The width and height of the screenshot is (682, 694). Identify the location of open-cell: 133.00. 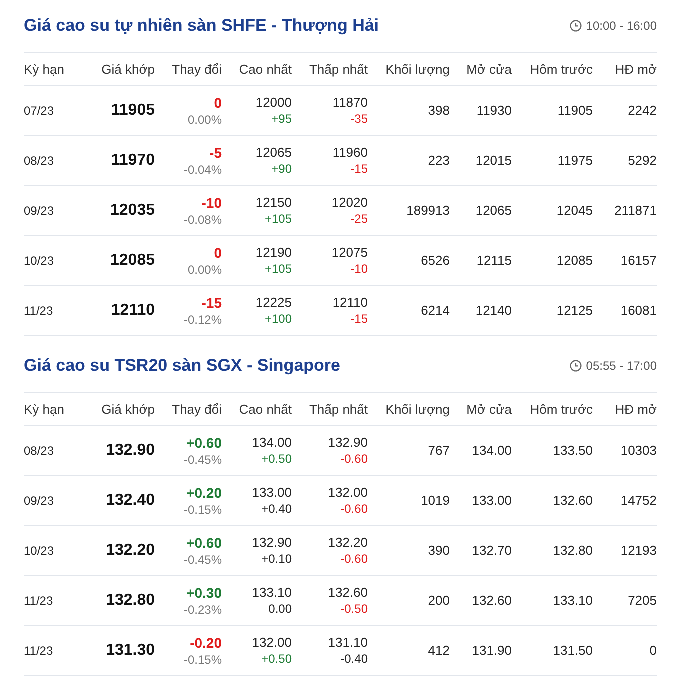
(492, 500).